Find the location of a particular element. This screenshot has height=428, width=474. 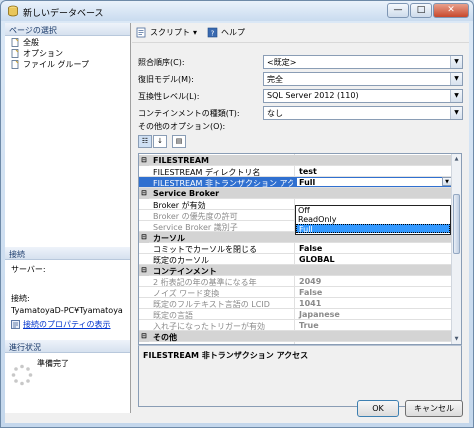

grid-category-row: ⊟ Service Broker is located at coordinates (296, 193).